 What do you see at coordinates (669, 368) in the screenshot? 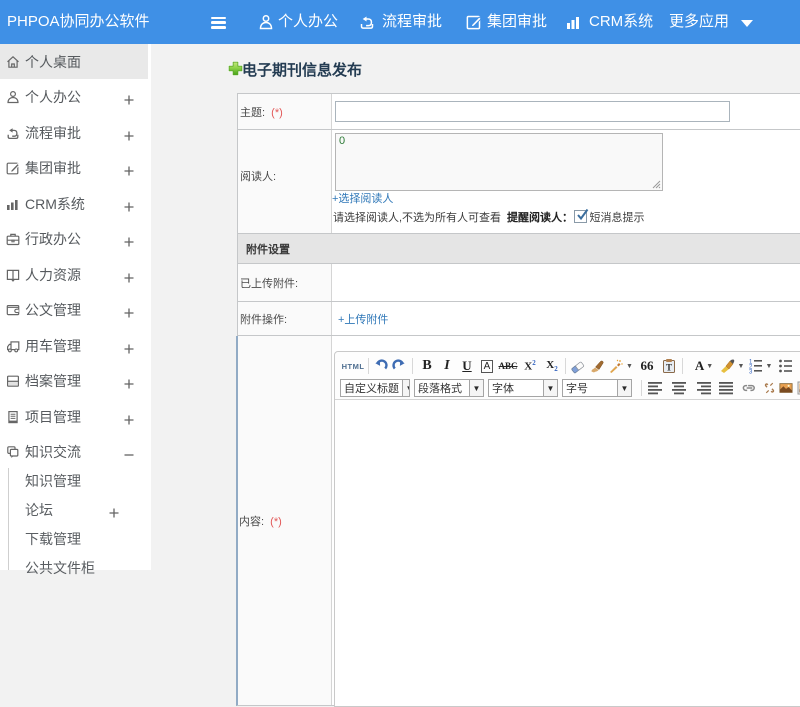
I see `svg-text: T` at bounding box center [669, 368].